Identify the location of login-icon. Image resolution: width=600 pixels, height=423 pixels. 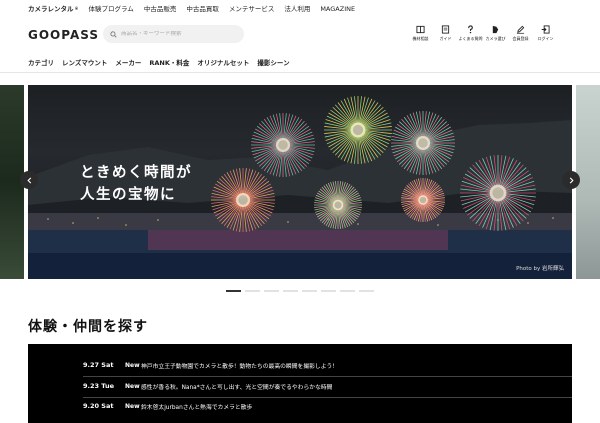
(545, 29).